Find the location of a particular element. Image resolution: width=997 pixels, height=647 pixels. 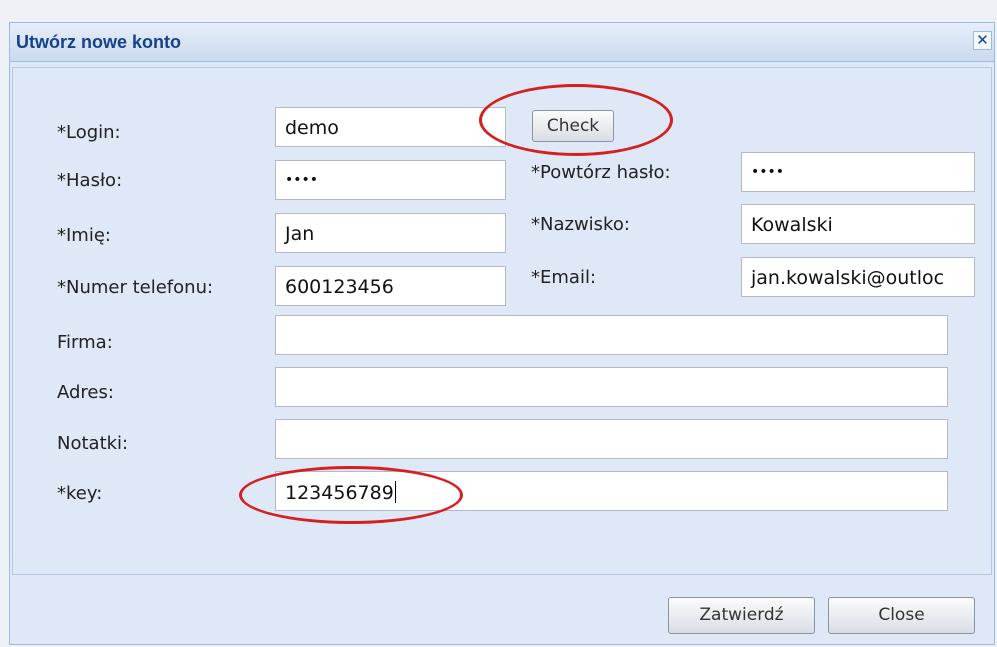

confirm-button: Zatwierdź is located at coordinates (741, 615).